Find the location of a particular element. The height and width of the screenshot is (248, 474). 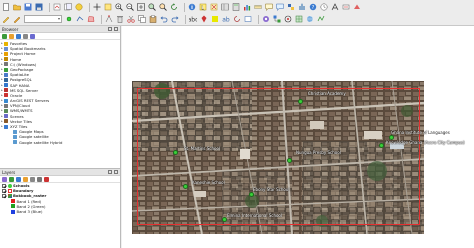

deselect-icon is located at coordinates (214, 7).